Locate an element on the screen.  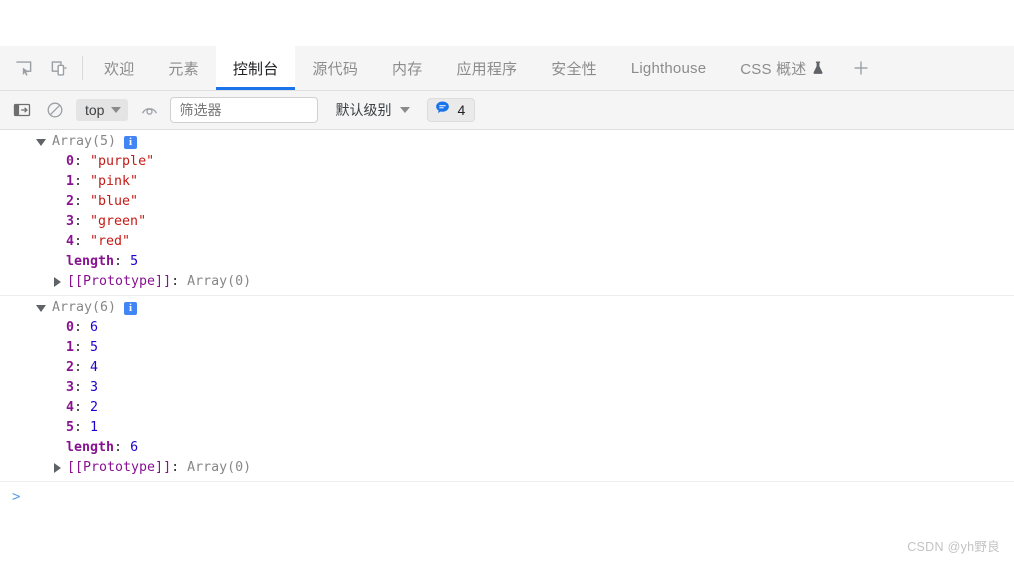
property-value: "purple" is located at coordinates (122, 161).